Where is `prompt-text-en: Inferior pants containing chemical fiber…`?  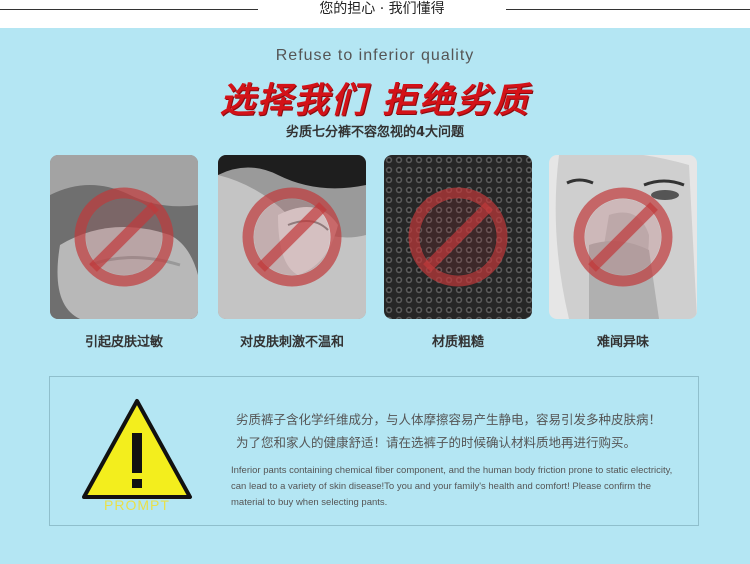
prompt-text-en: Inferior pants containing chemical fiber… is located at coordinates (463, 487).